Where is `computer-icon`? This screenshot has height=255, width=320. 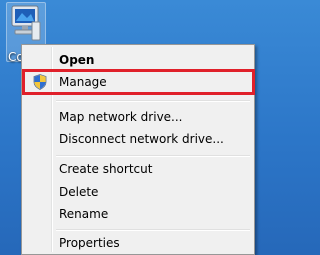 computer-icon is located at coordinates (26, 23).